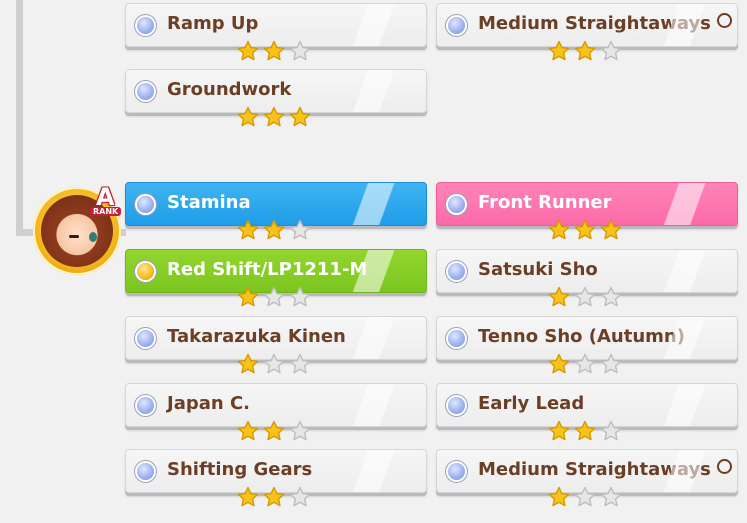 This screenshot has width=747, height=523. I want to click on skill-label: Japan C., so click(209, 403).